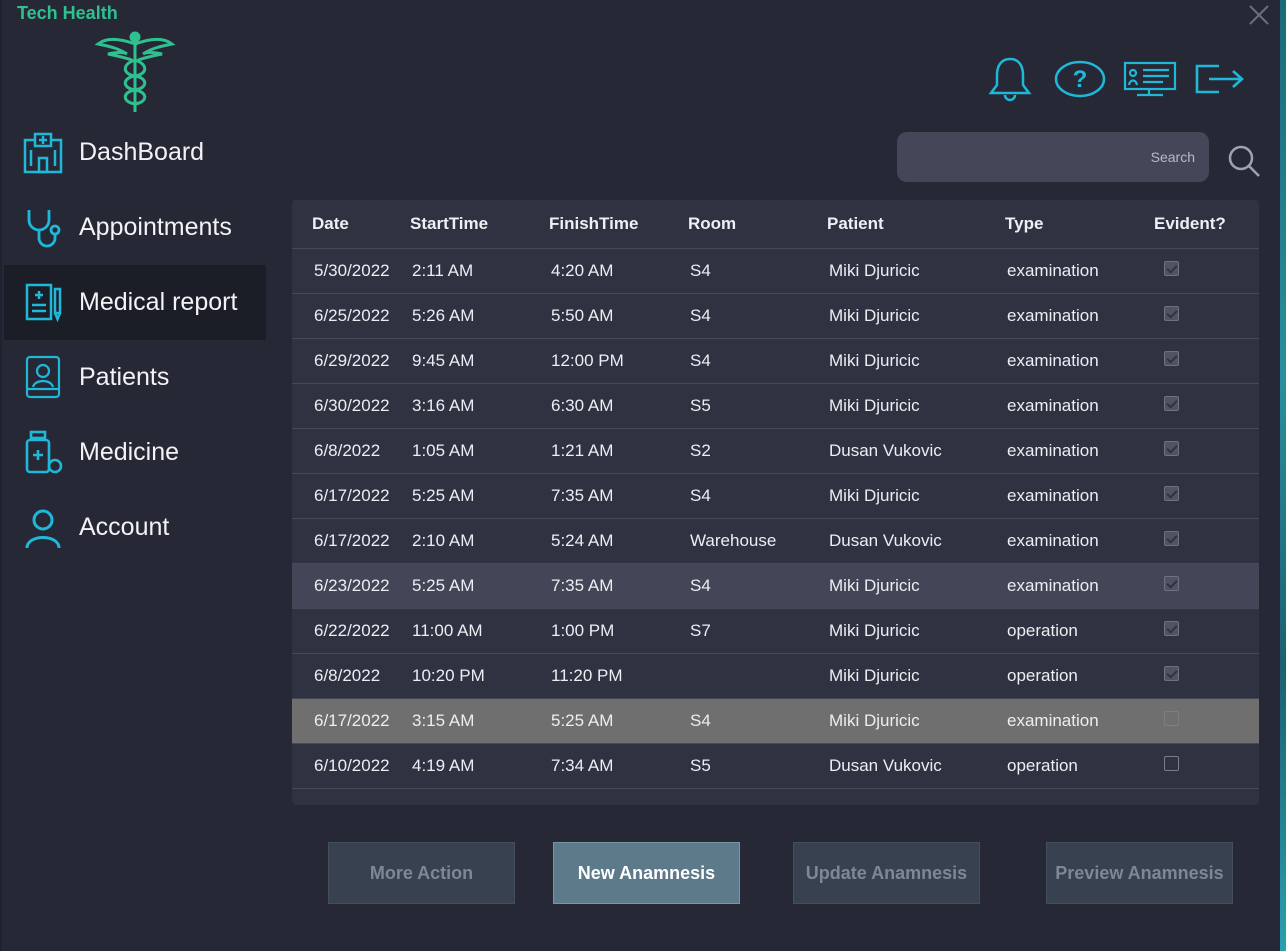  I want to click on sidebar-item-patients: Patients, so click(135, 377).